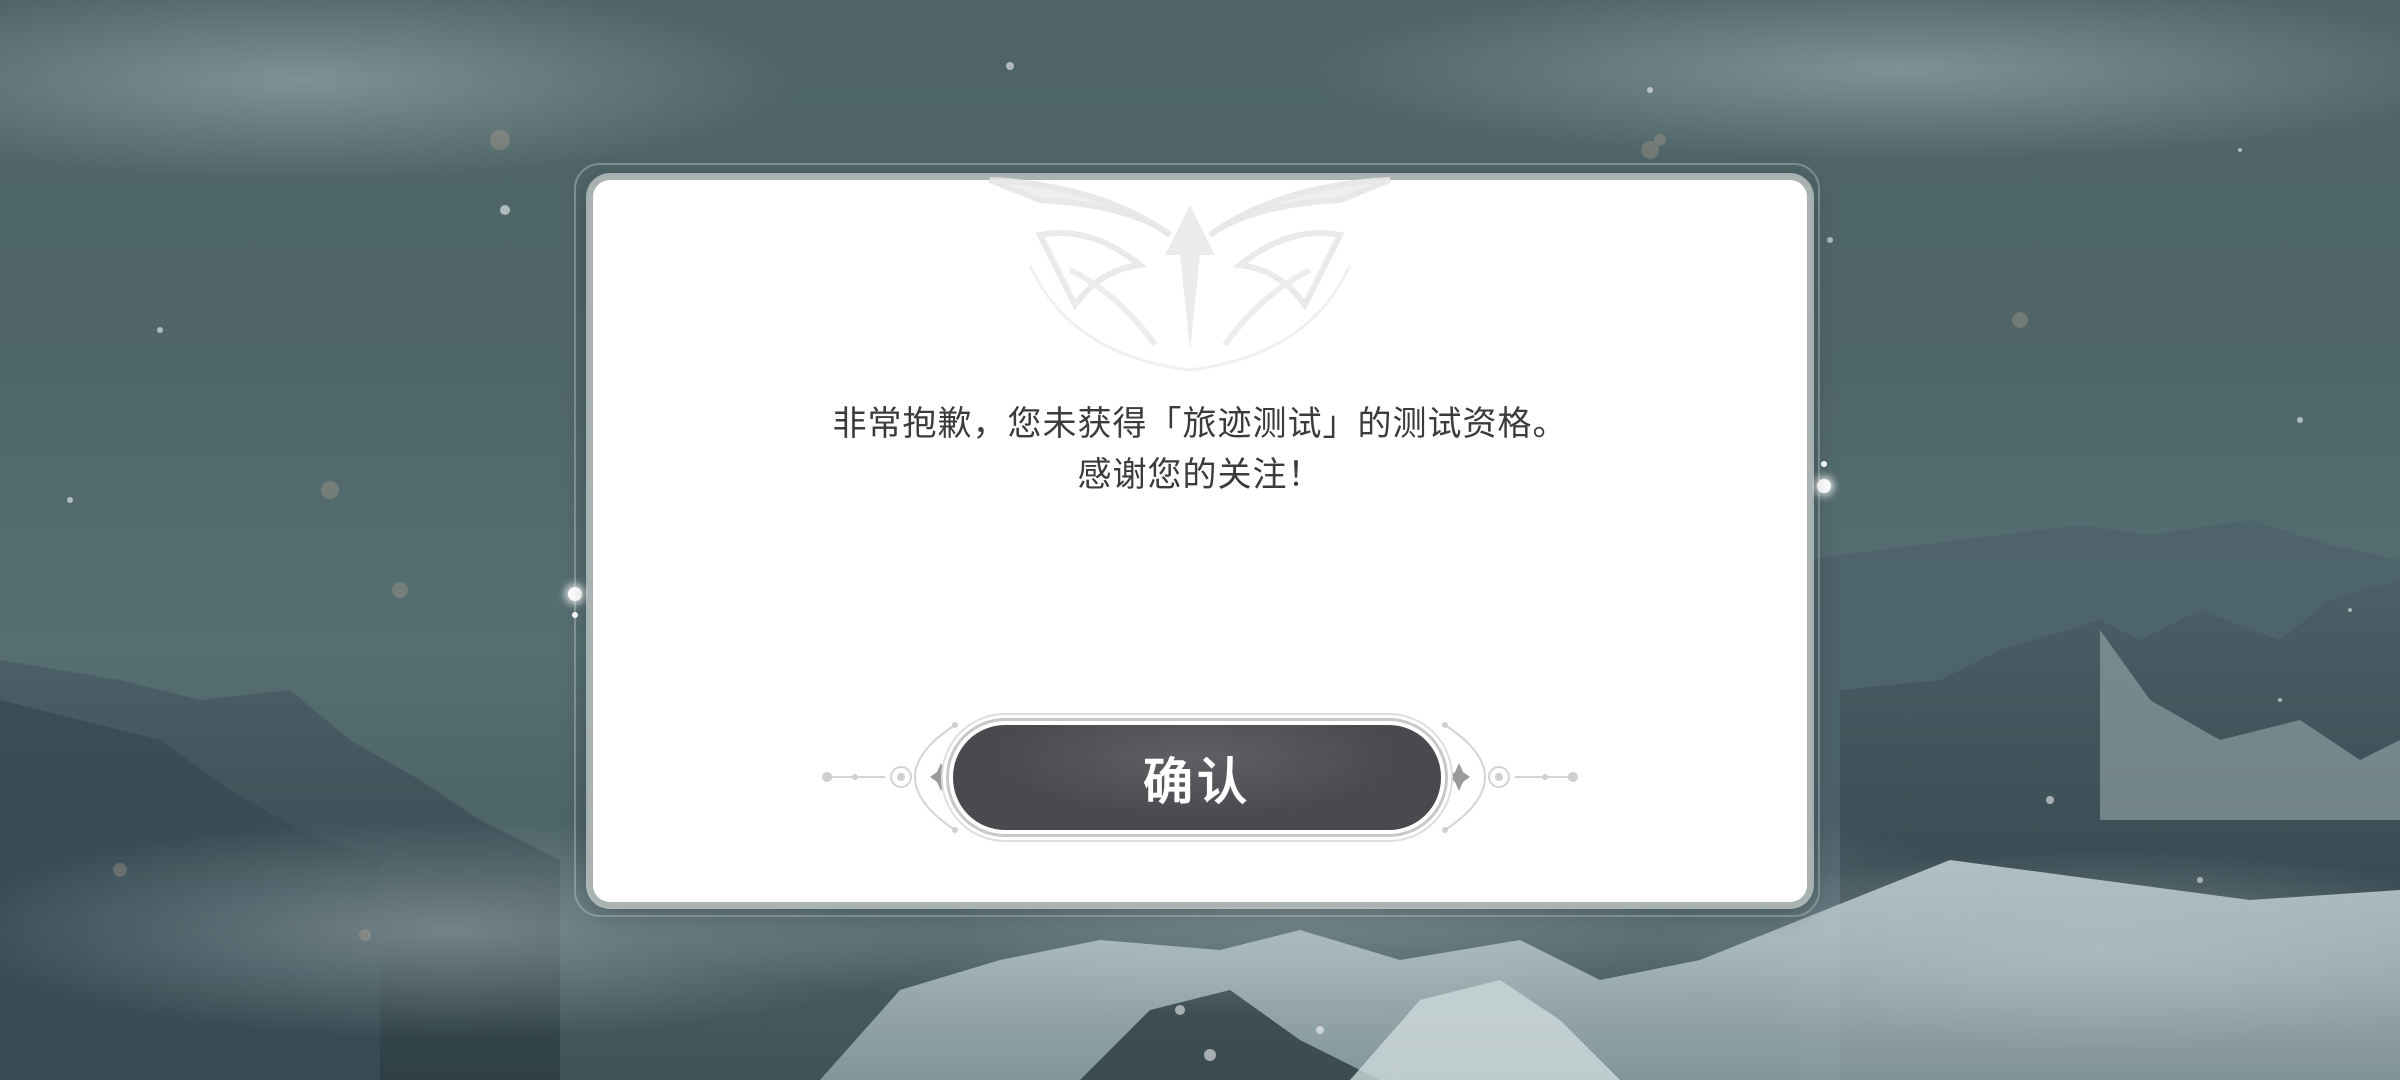  Describe the element at coordinates (1197, 781) in the screenshot. I see `confirm-button-label: 确认` at that location.